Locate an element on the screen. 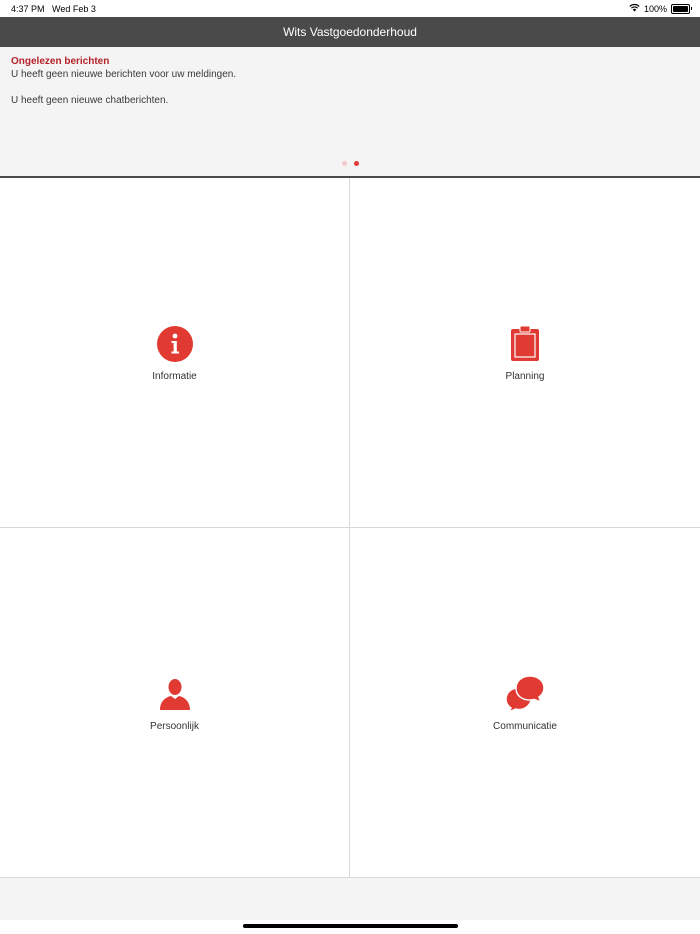 The height and width of the screenshot is (934, 700). clipboard-icon is located at coordinates (525, 344).